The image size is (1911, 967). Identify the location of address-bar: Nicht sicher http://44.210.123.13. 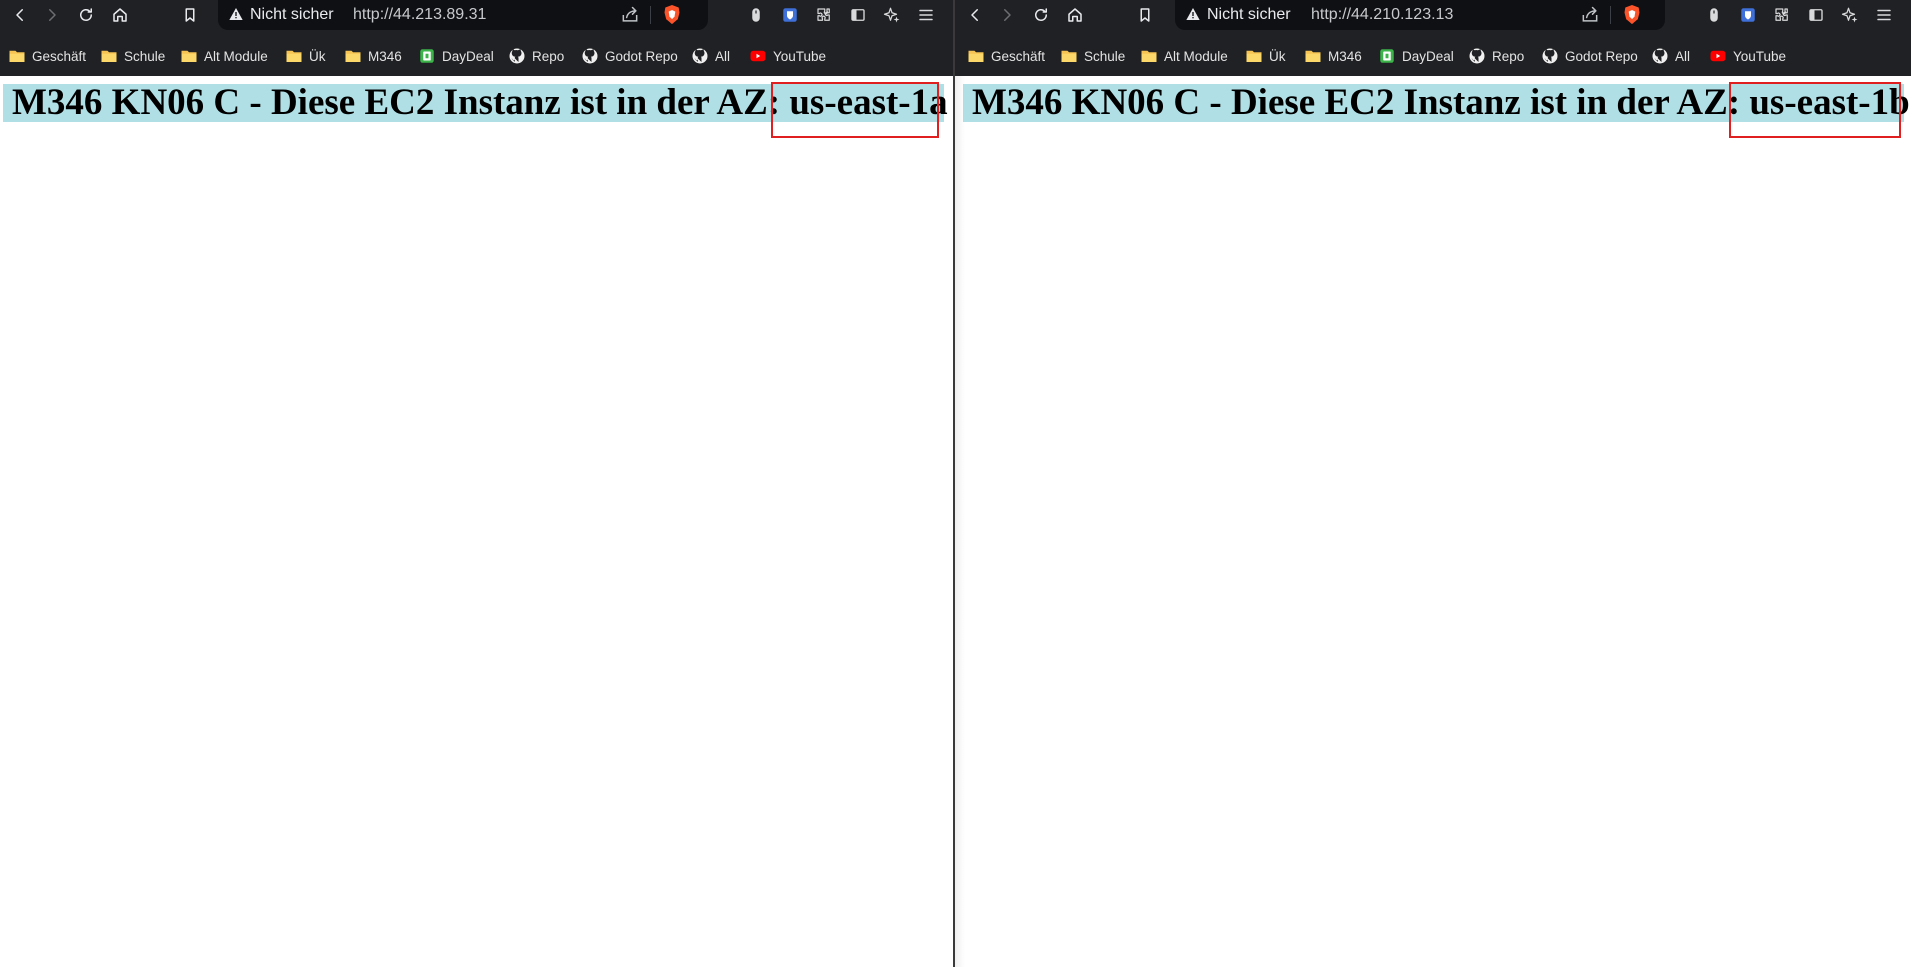
(1420, 15).